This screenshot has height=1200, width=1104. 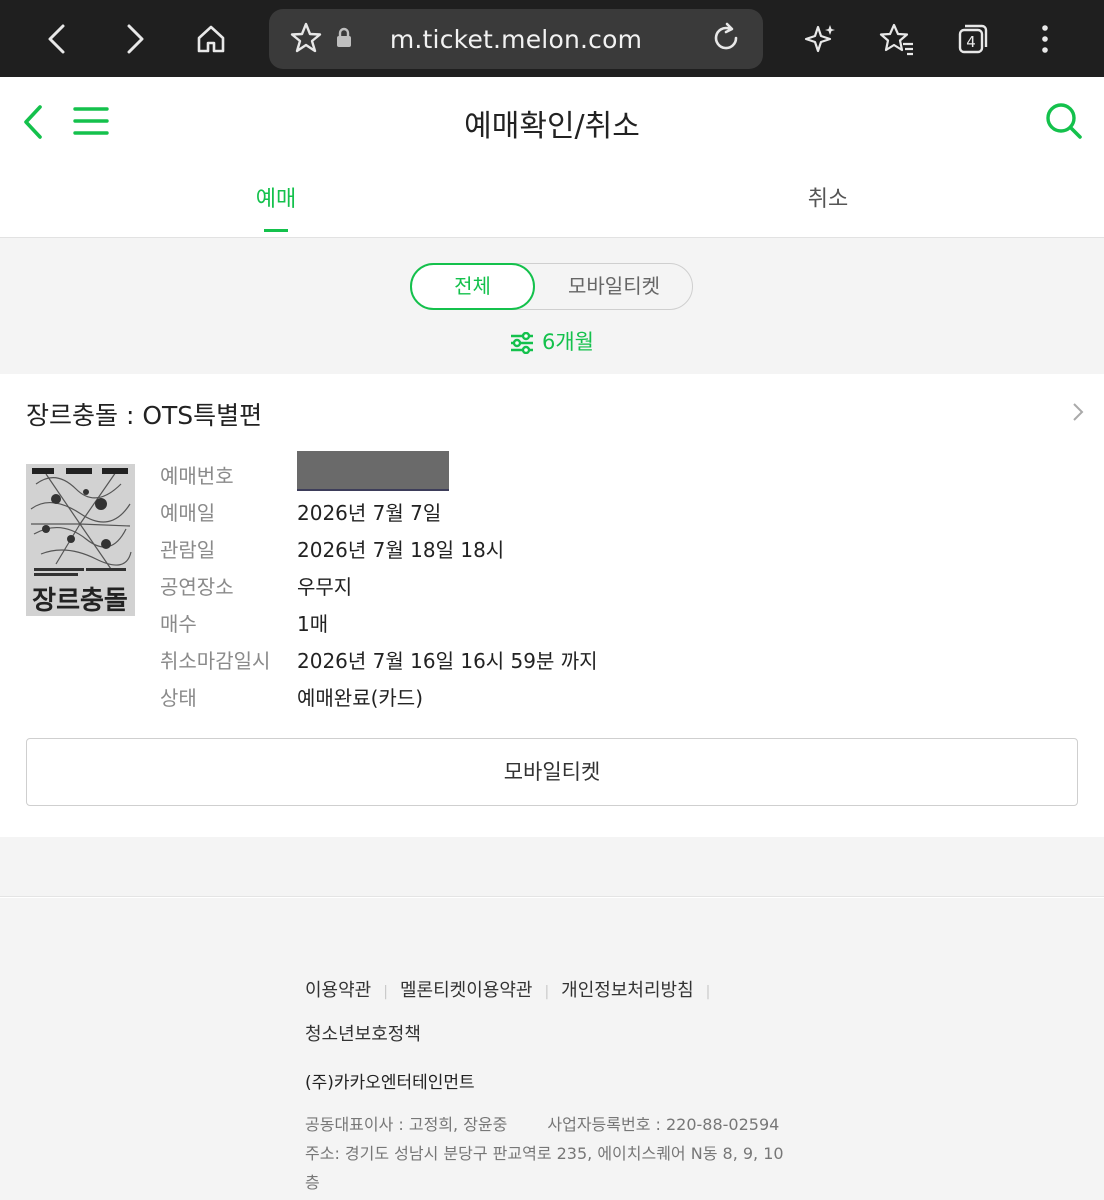 I want to click on forward-arrow-icon, so click(x=135, y=39).